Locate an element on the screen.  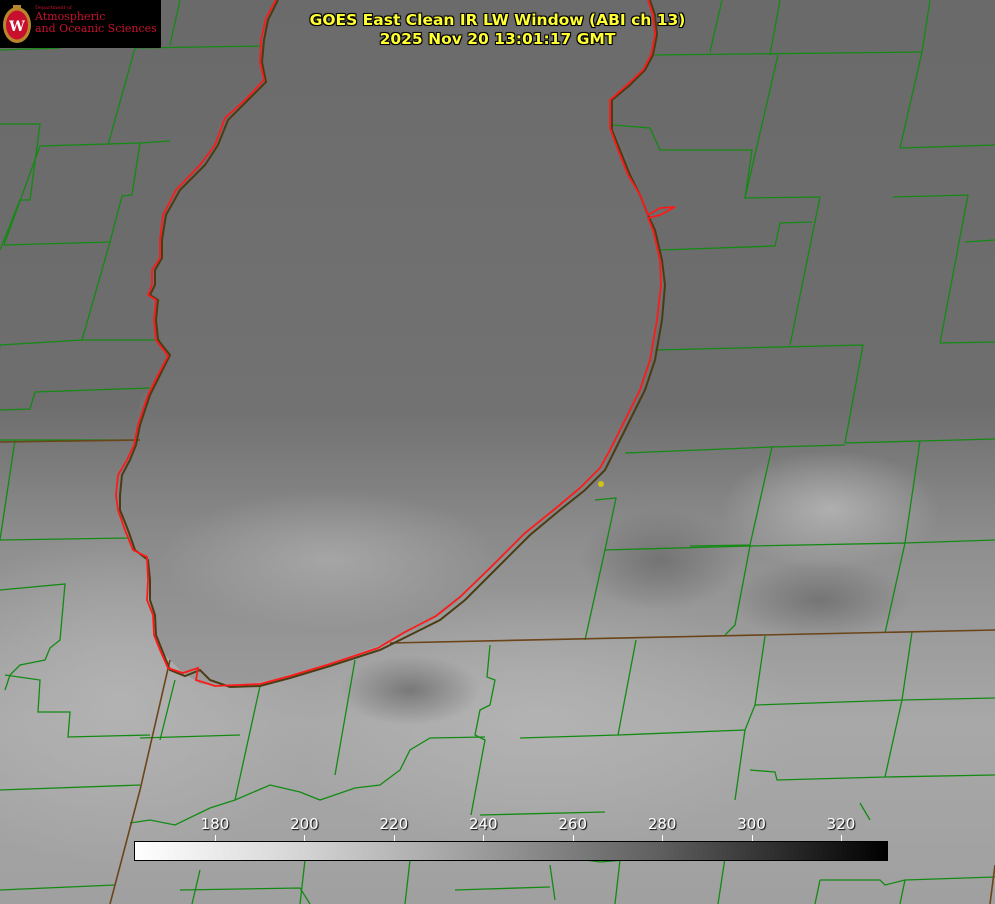
colorbar-tick-label: 240 is located at coordinates (483, 824).